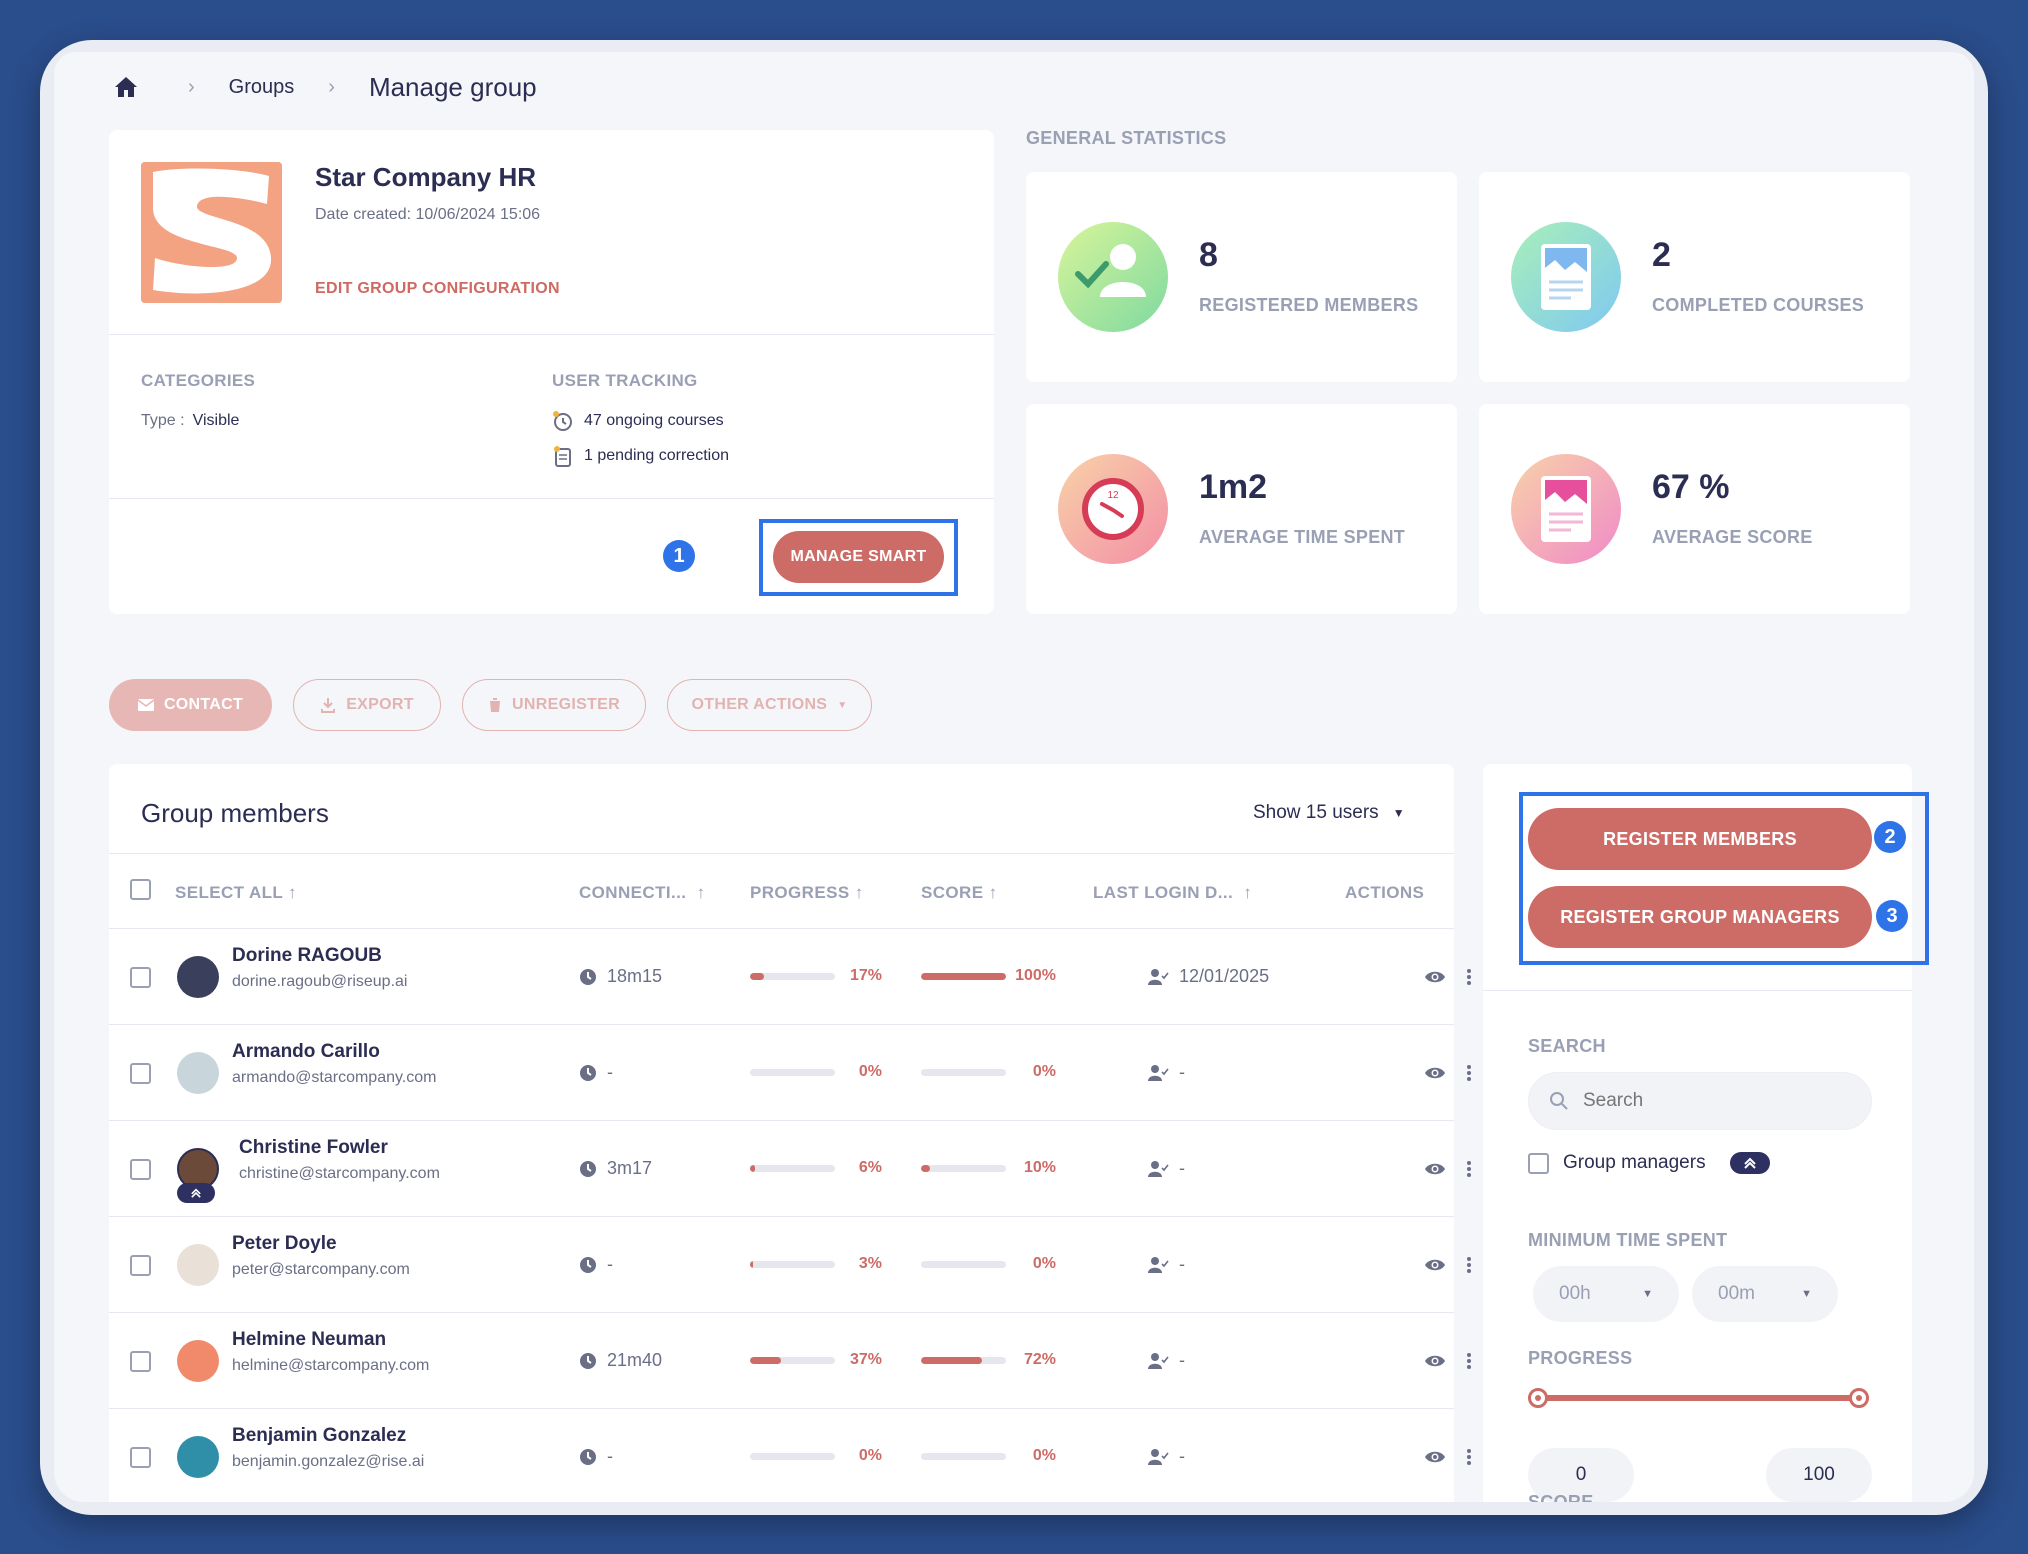 The height and width of the screenshot is (1554, 2028). What do you see at coordinates (1538, 1398) in the screenshot?
I see `slider-handle-min` at bounding box center [1538, 1398].